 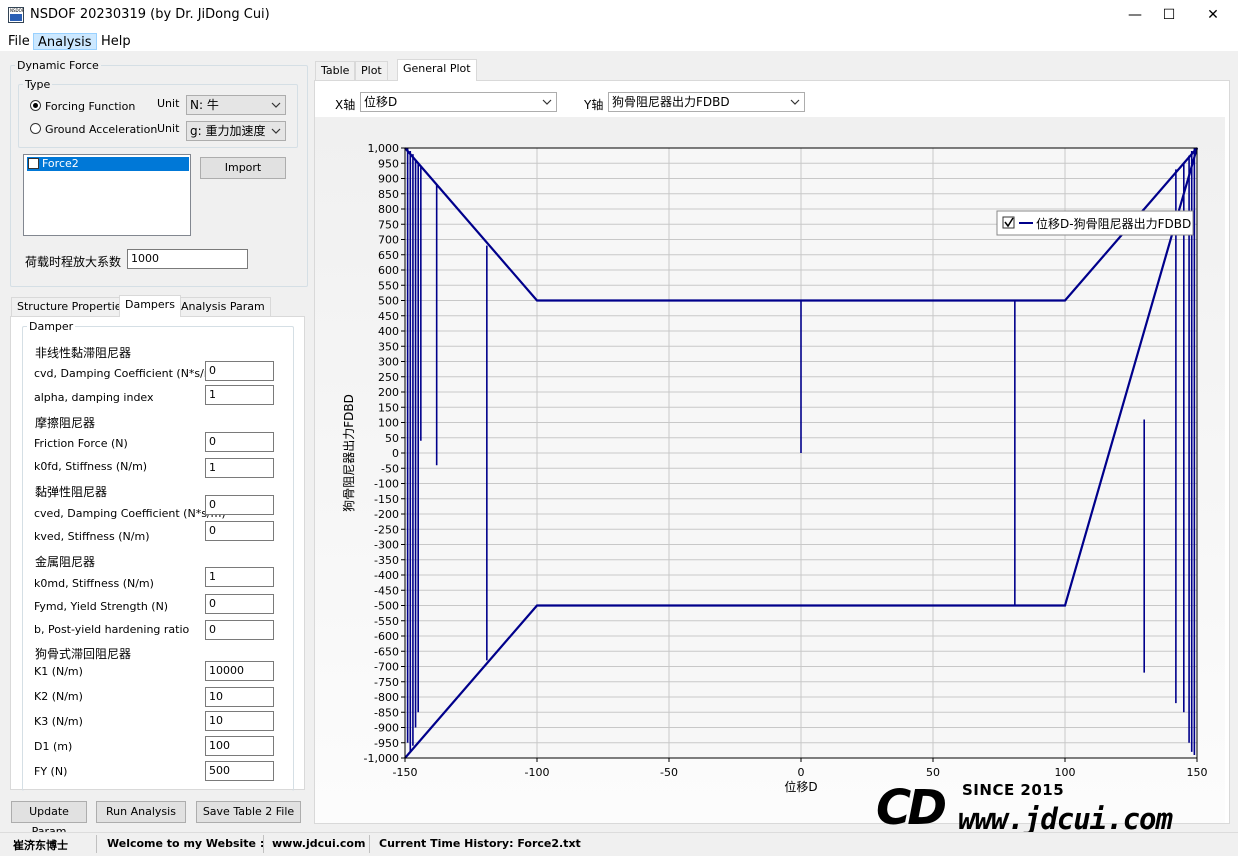 I want to click on since-2015-text: SINCE 2015, so click(x=1013, y=790).